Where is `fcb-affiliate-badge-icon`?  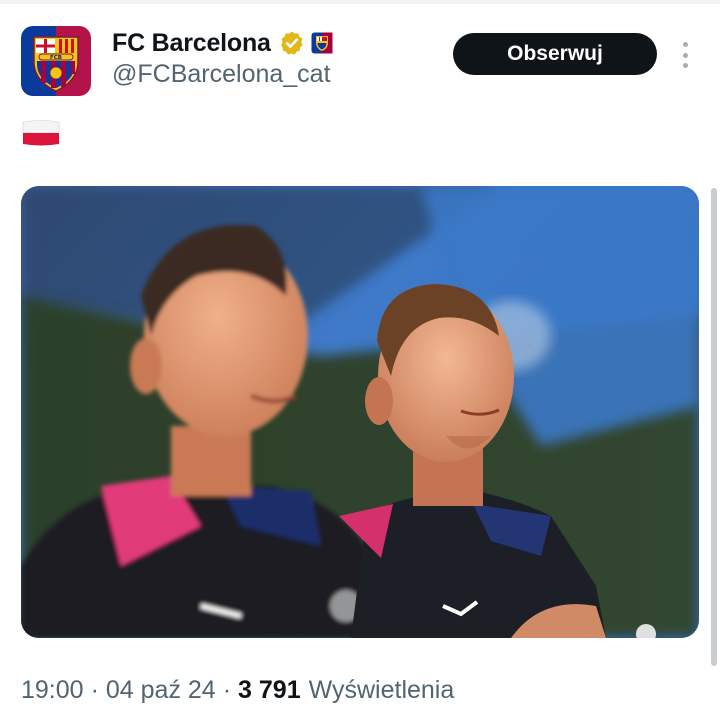 fcb-affiliate-badge-icon is located at coordinates (322, 43).